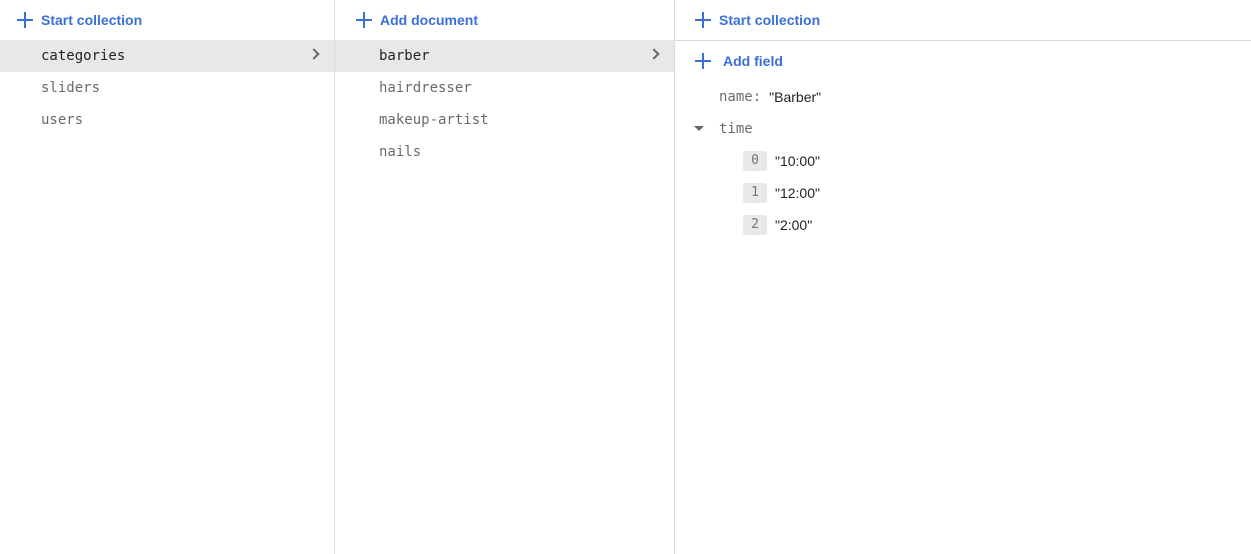 The height and width of the screenshot is (554, 1251). Describe the element at coordinates (504, 120) in the screenshot. I see `document-item-makeup-artist: makeup-artist` at that location.